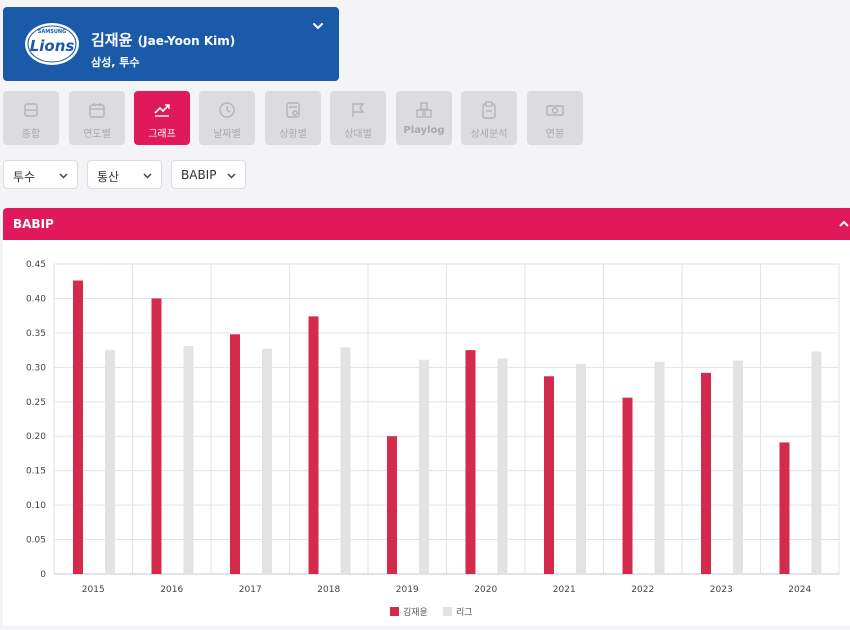  What do you see at coordinates (447, 590) in the screenshot?
I see `x-axis: 2015 2016 2017 2018 2019 2020 2021 2022 2023 2024` at bounding box center [447, 590].